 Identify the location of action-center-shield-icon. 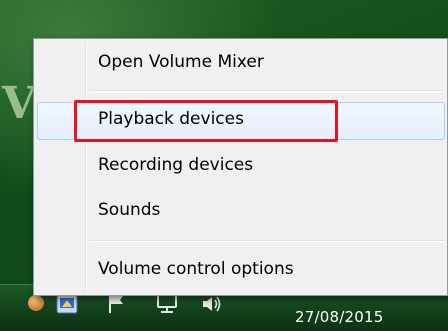
(67, 305).